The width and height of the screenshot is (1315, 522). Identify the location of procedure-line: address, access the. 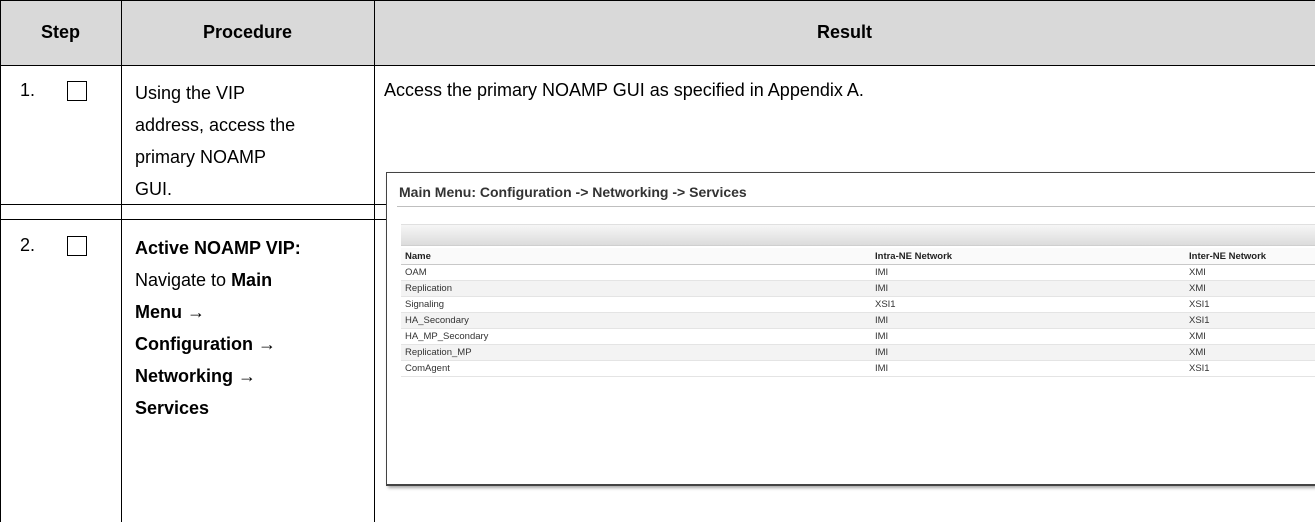
(215, 125).